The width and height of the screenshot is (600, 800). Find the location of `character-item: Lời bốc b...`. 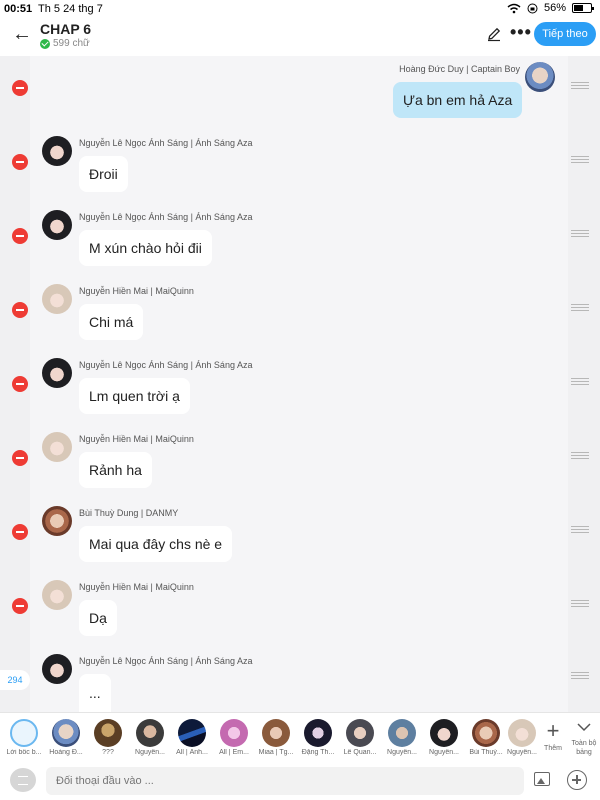

character-item: Lời bốc b... is located at coordinates (24, 740).